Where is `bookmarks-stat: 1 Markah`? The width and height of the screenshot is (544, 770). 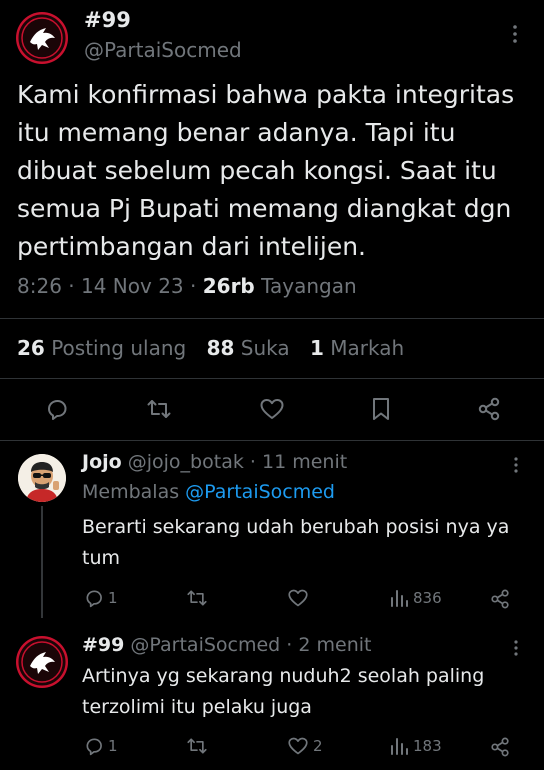 bookmarks-stat: 1 Markah is located at coordinates (357, 348).